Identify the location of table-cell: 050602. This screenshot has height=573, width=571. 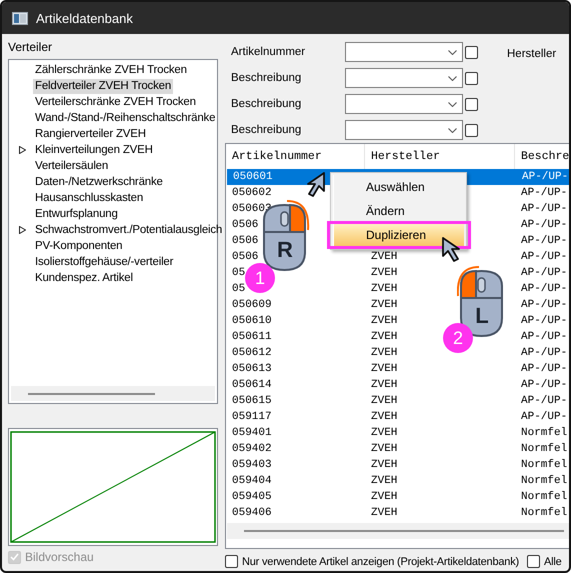
(252, 193).